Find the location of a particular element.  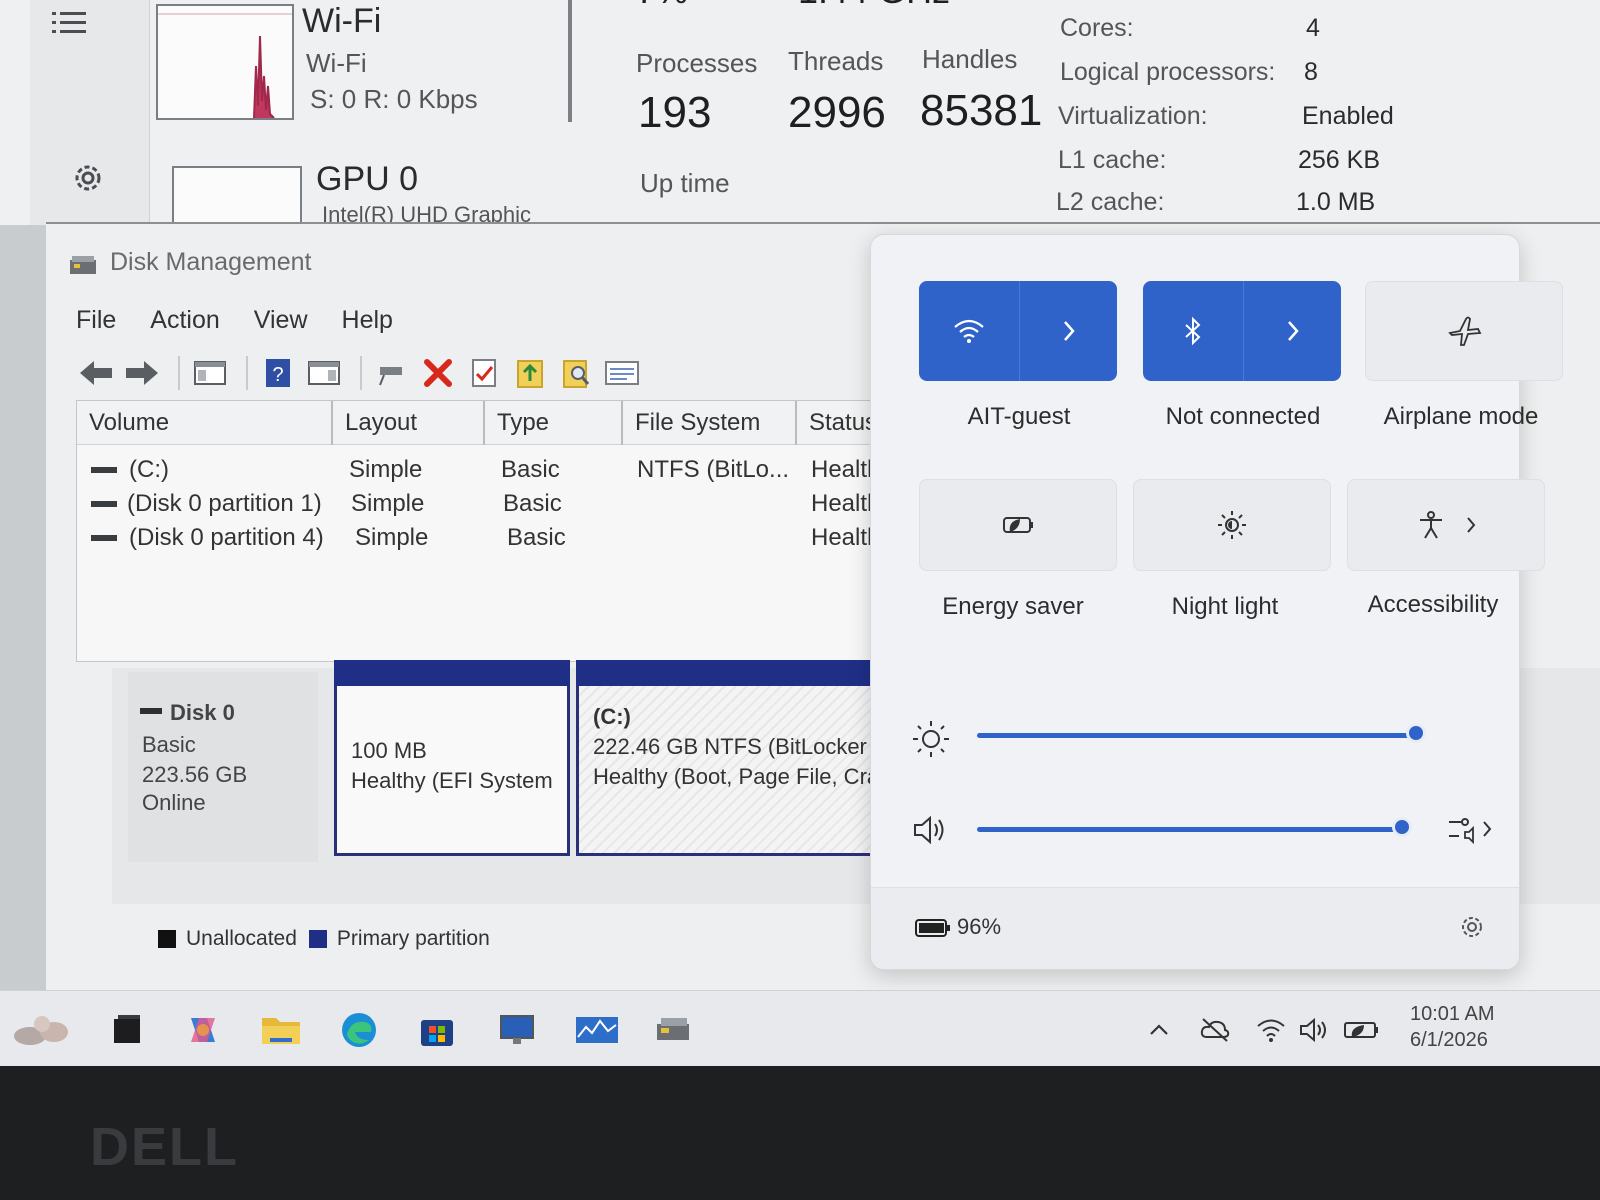

delete-button is located at coordinates (438, 373).